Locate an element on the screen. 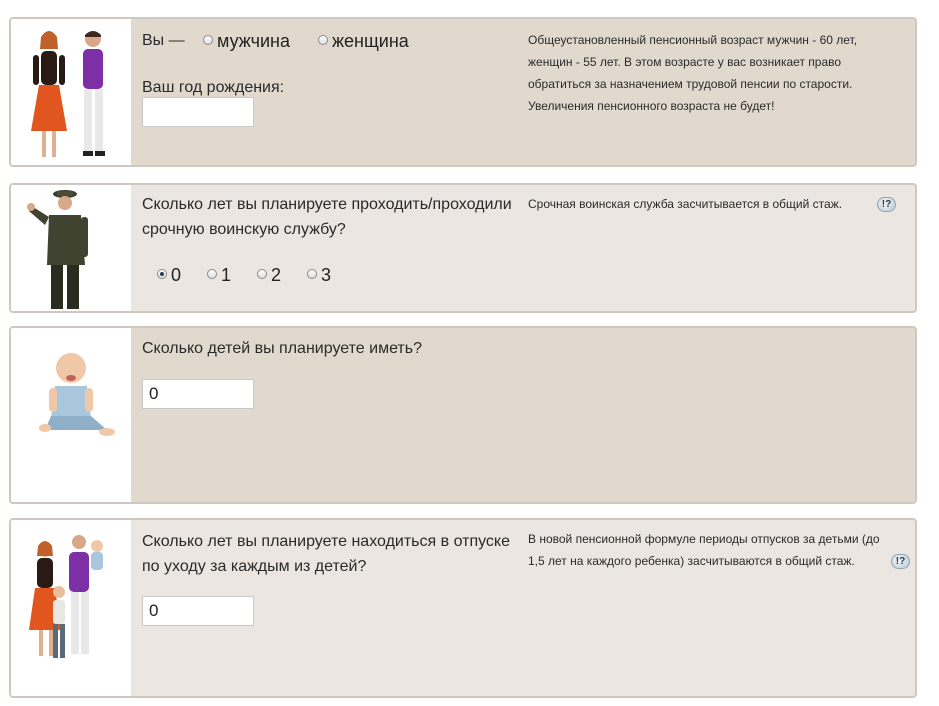 The width and height of the screenshot is (939, 706). couple-photo is located at coordinates (71, 92).